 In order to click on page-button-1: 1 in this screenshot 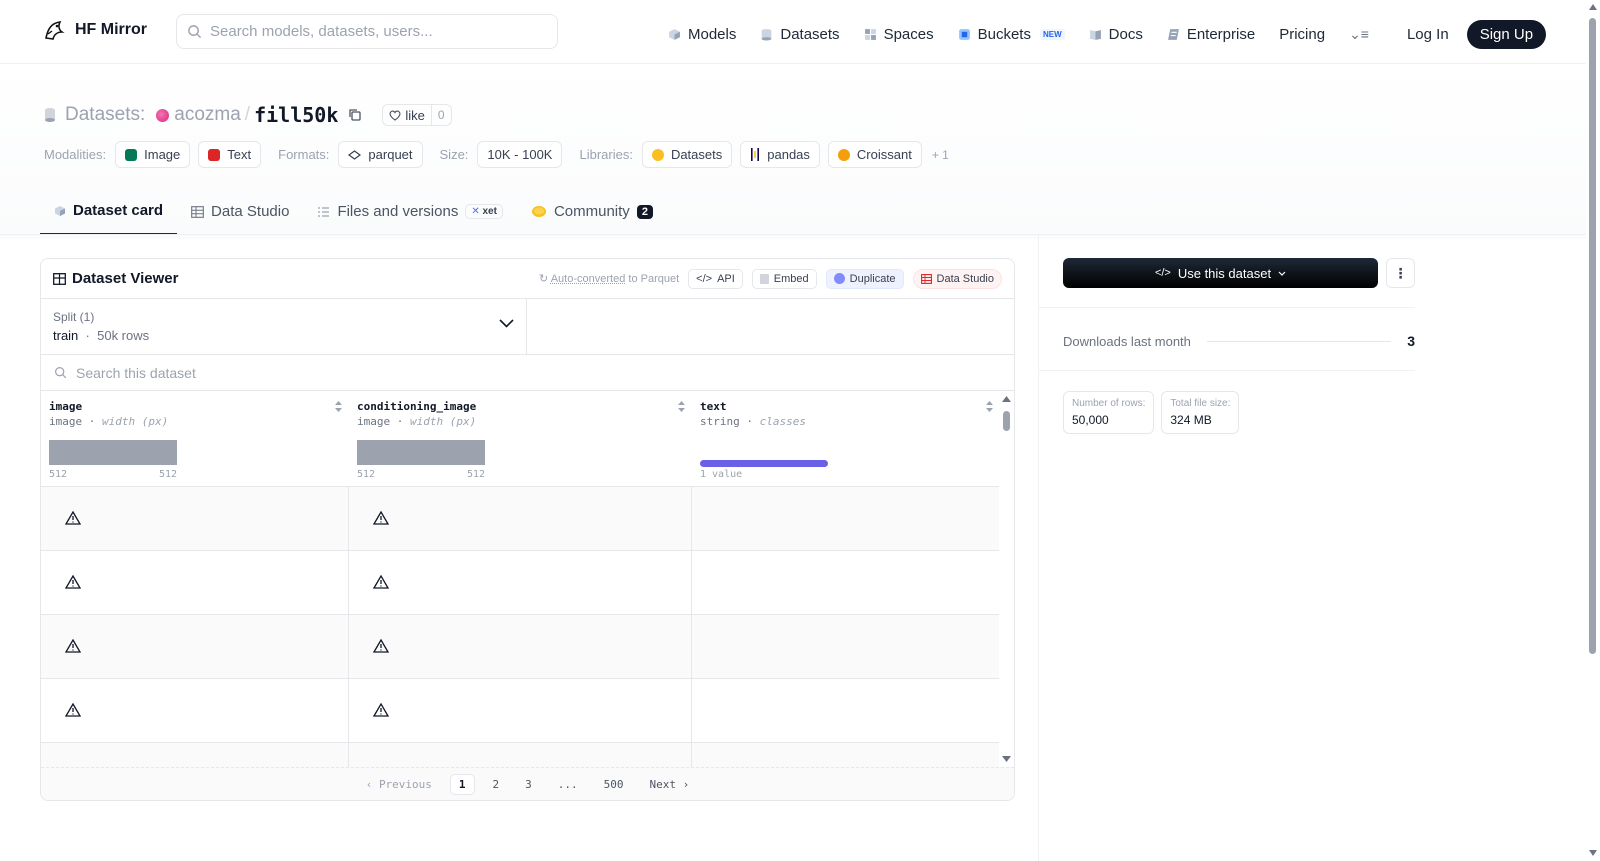, I will do `click(462, 784)`.